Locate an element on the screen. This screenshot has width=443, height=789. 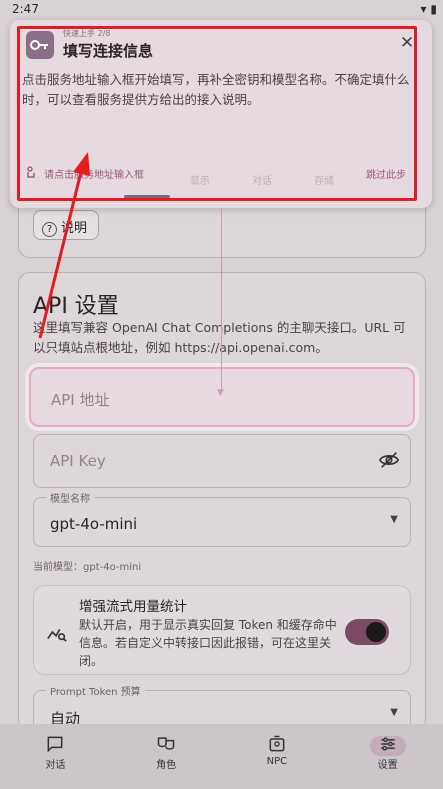
model-label: 模型名称 is located at coordinates (70, 497).